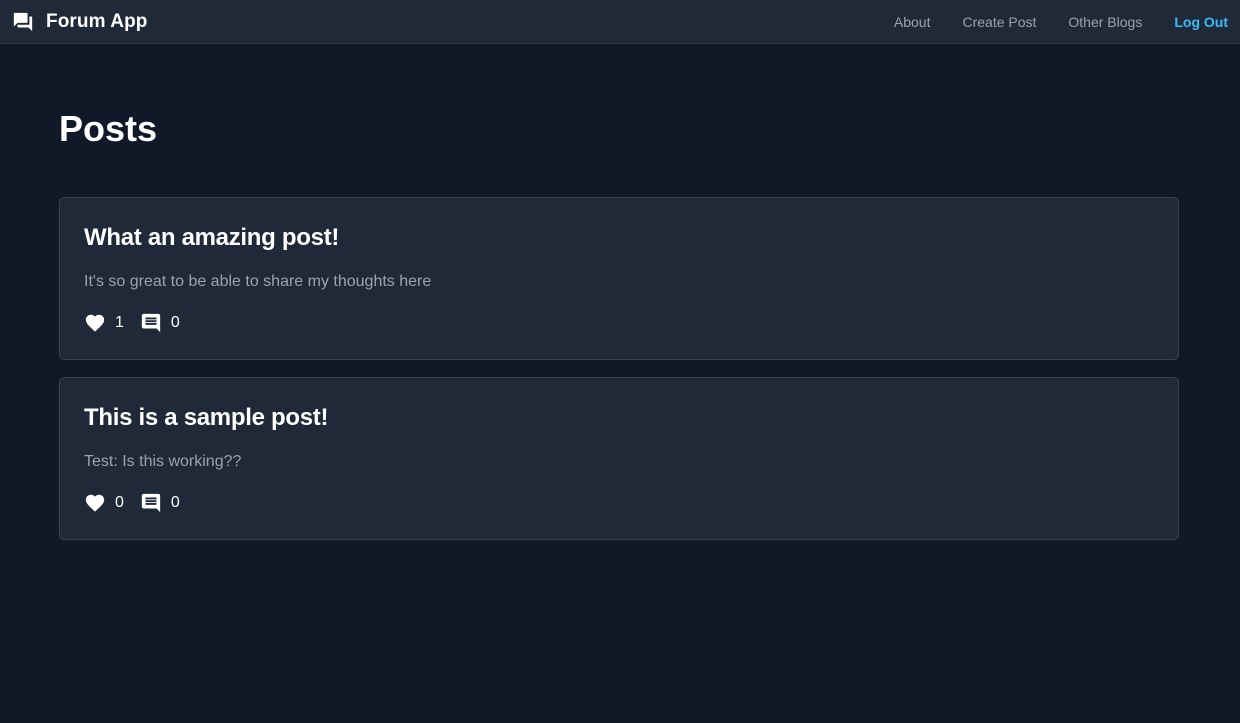 The height and width of the screenshot is (723, 1240). I want to click on post-body: Test: Is this working??, so click(163, 461).